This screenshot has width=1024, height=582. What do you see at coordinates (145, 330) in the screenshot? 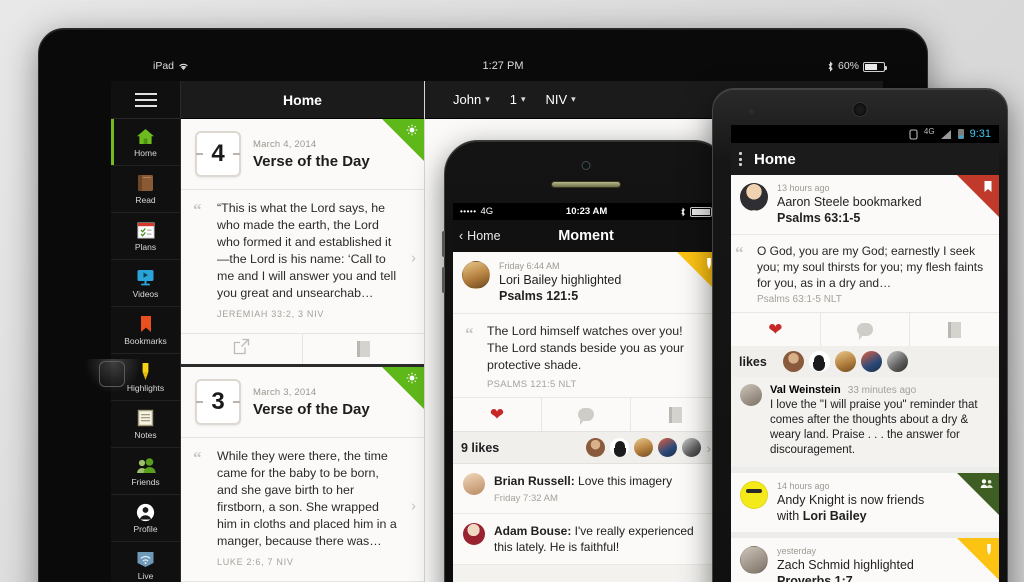
I see `sidebar-item-bookmarks: Bookmarks` at bounding box center [145, 330].